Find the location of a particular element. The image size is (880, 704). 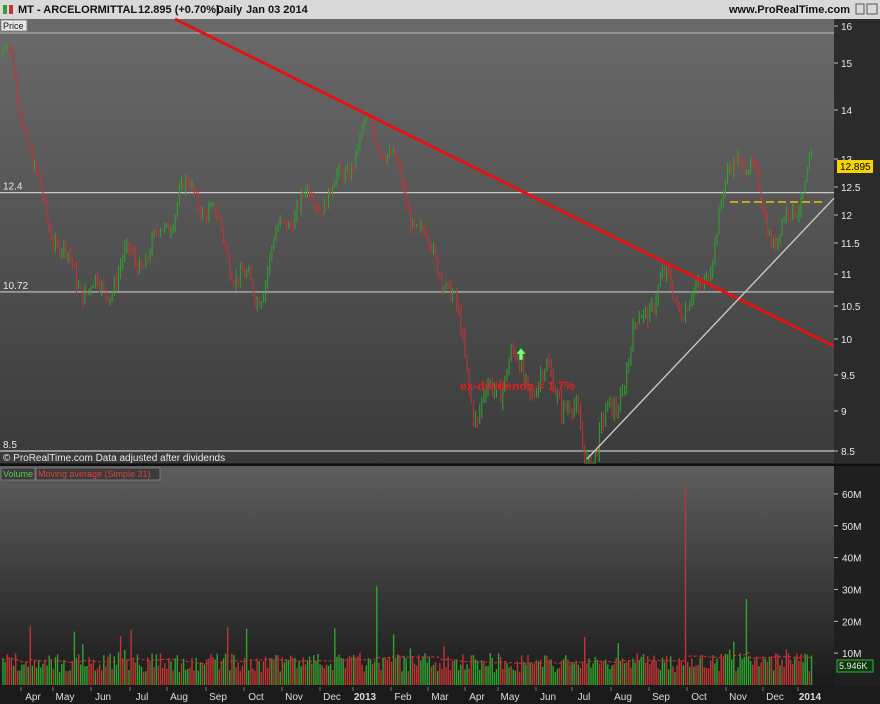

time-tick-label: 2013 is located at coordinates (365, 697).